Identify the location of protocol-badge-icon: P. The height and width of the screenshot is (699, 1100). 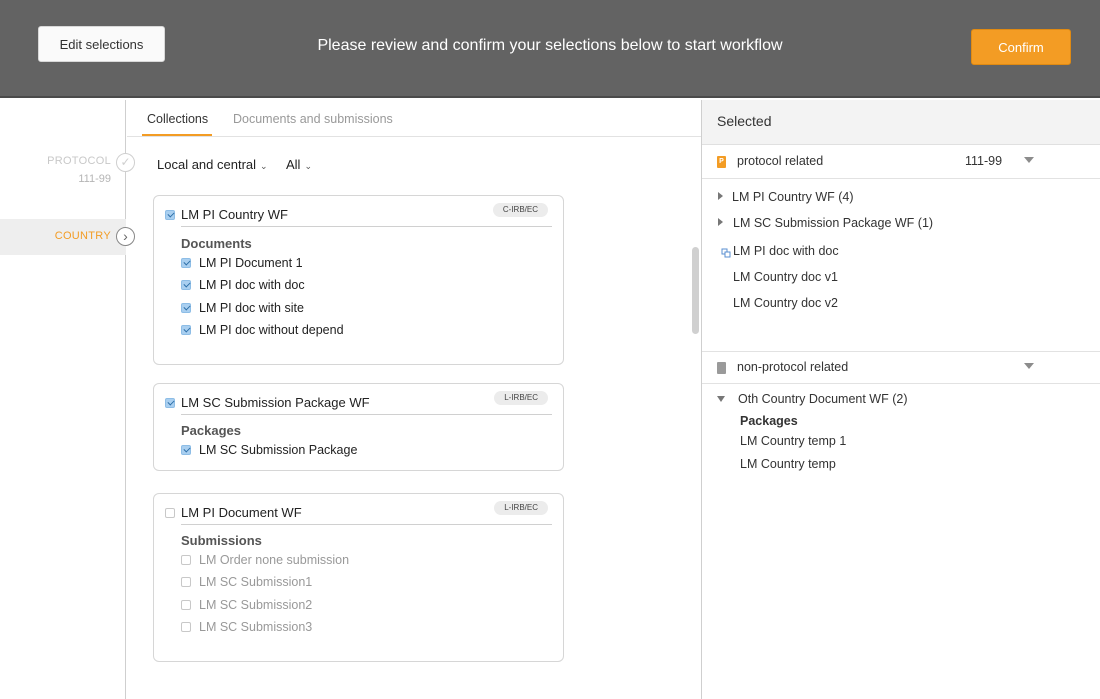
(721, 162).